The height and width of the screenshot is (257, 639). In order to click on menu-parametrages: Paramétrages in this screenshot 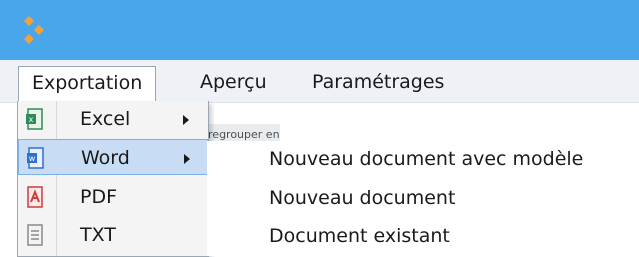, I will do `click(378, 82)`.